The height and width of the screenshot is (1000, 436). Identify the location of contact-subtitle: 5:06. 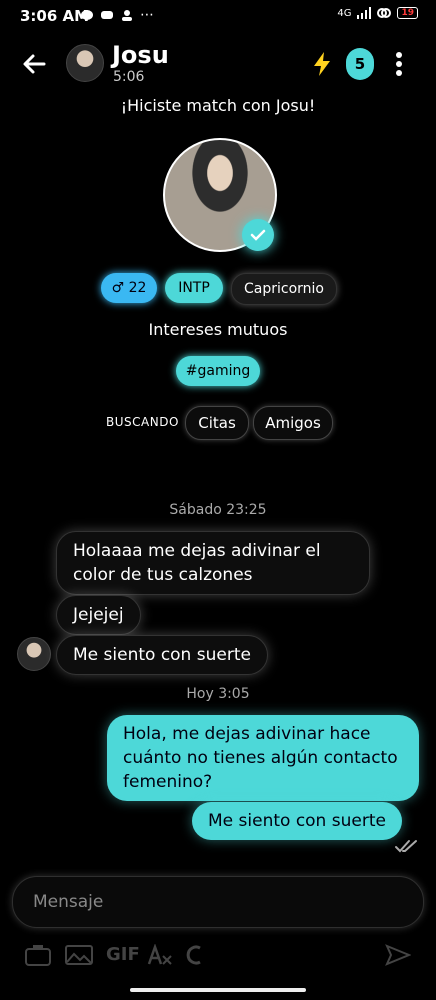
(129, 77).